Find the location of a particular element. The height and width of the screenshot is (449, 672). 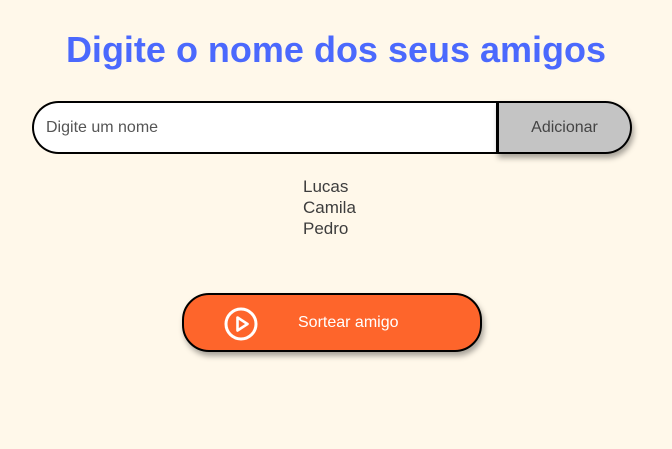

name-input is located at coordinates (264, 127).